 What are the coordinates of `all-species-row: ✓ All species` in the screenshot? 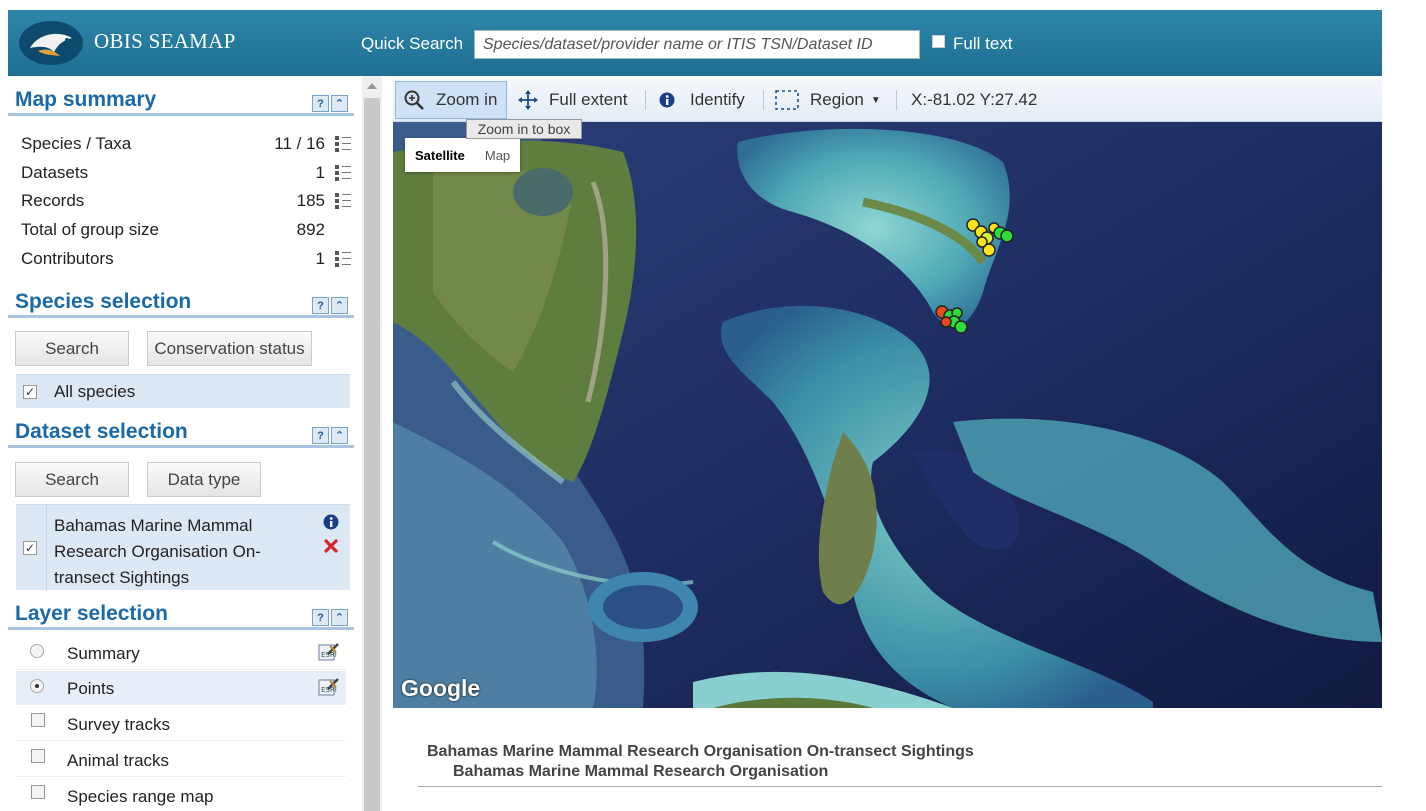 It's located at (183, 391).